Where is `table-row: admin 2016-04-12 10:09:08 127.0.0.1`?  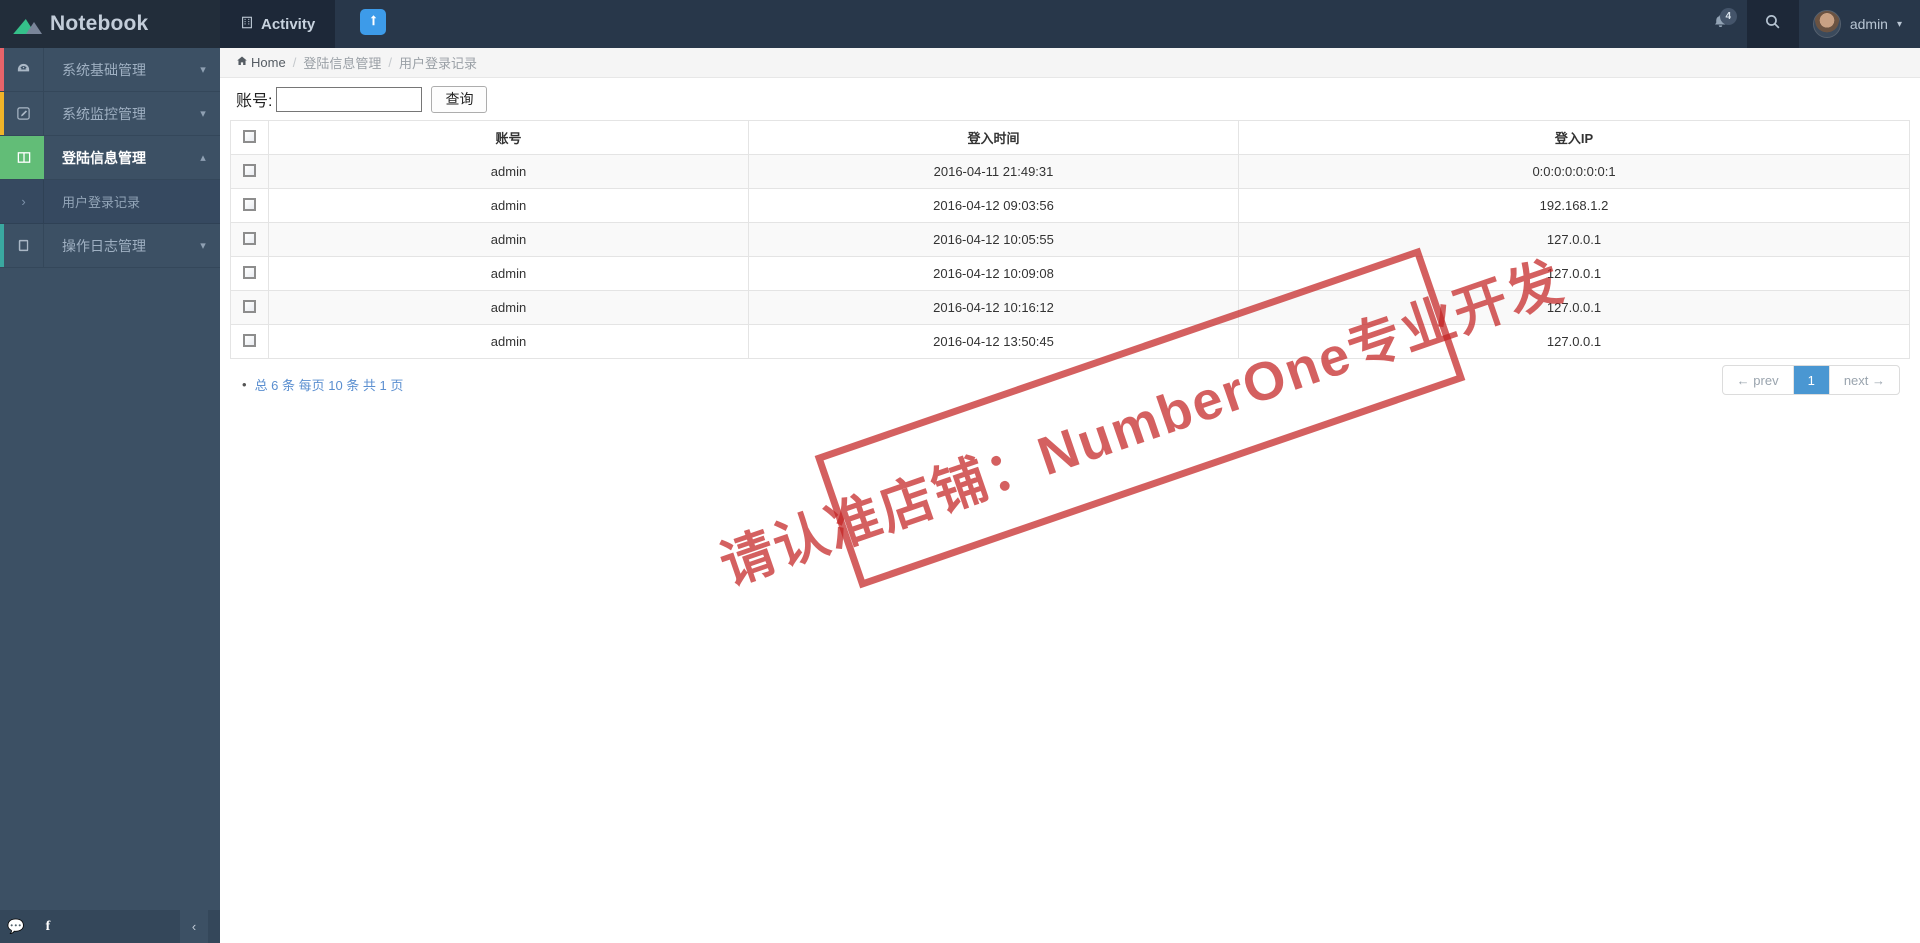 table-row: admin 2016-04-12 10:09:08 127.0.0.1 is located at coordinates (1070, 273).